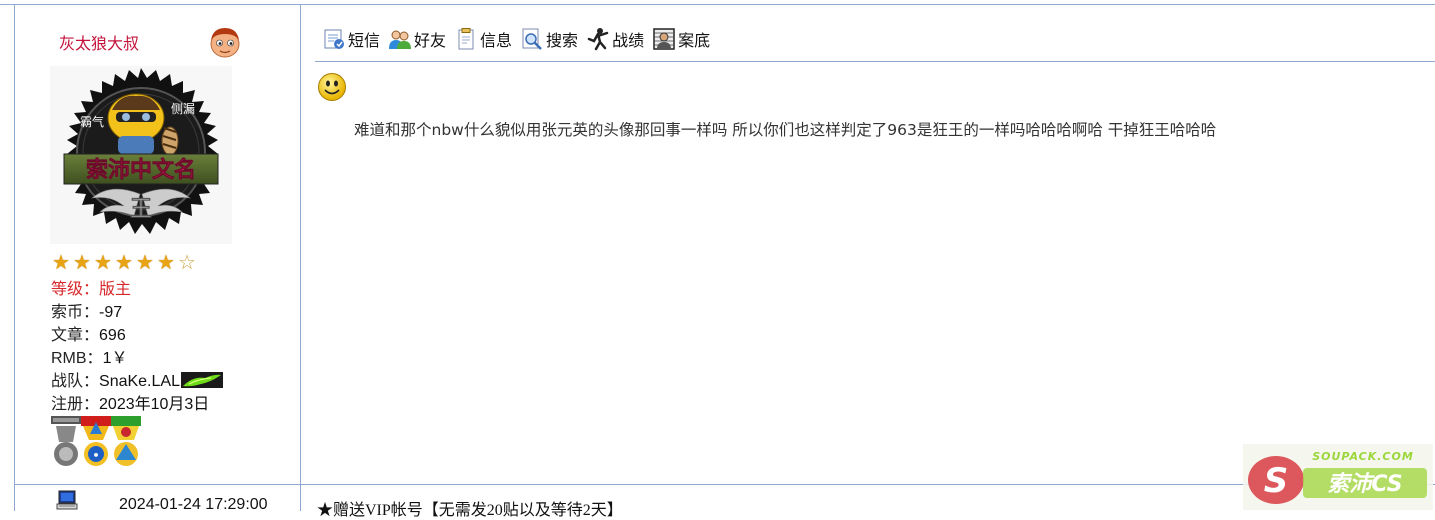 The image size is (1435, 520). I want to click on friends-label: 好友, so click(430, 40).